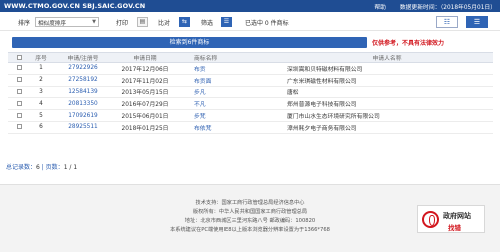  I want to click on selected-count: 已选中 0 件商标, so click(267, 23).